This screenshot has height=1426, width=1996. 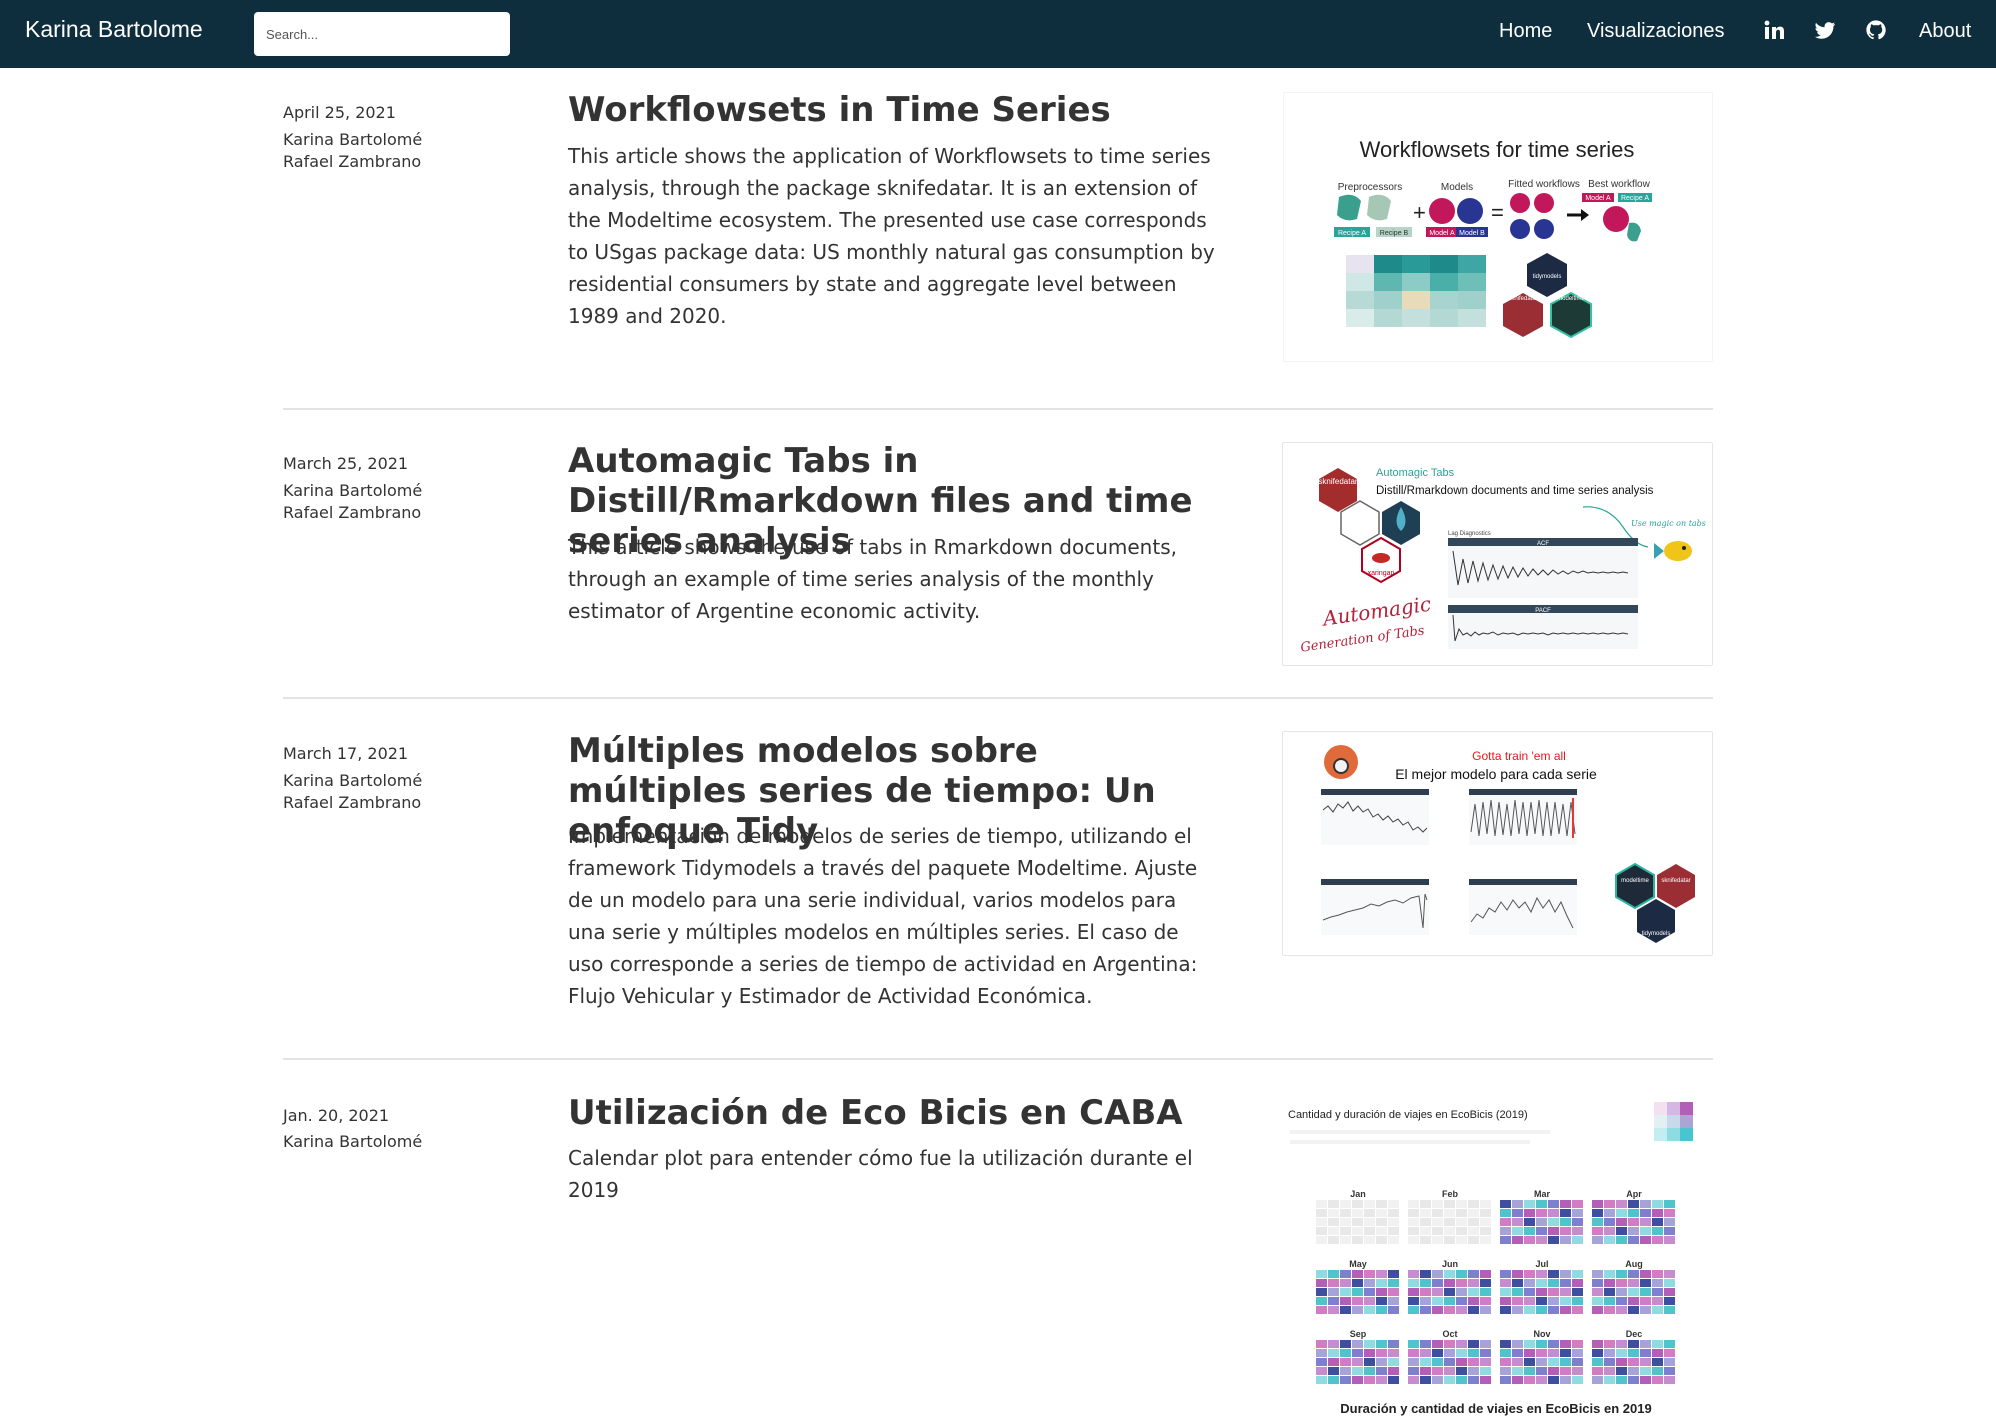 I want to click on thumb-hex-label: tidymodels, so click(x=1656, y=934).